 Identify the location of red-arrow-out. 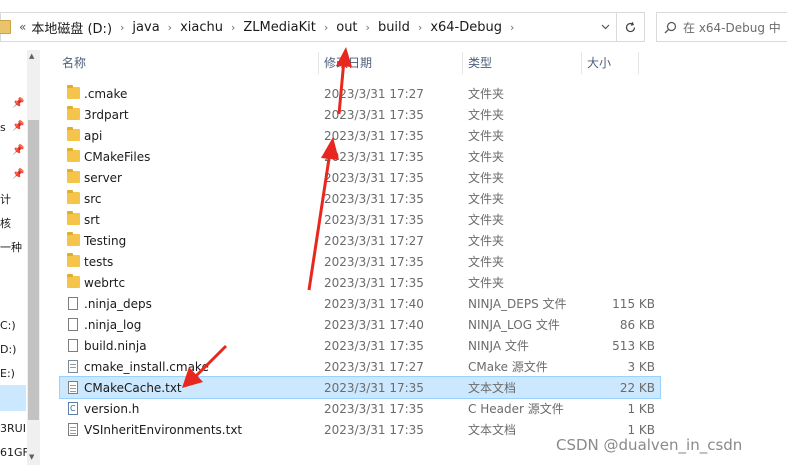
(344, 81).